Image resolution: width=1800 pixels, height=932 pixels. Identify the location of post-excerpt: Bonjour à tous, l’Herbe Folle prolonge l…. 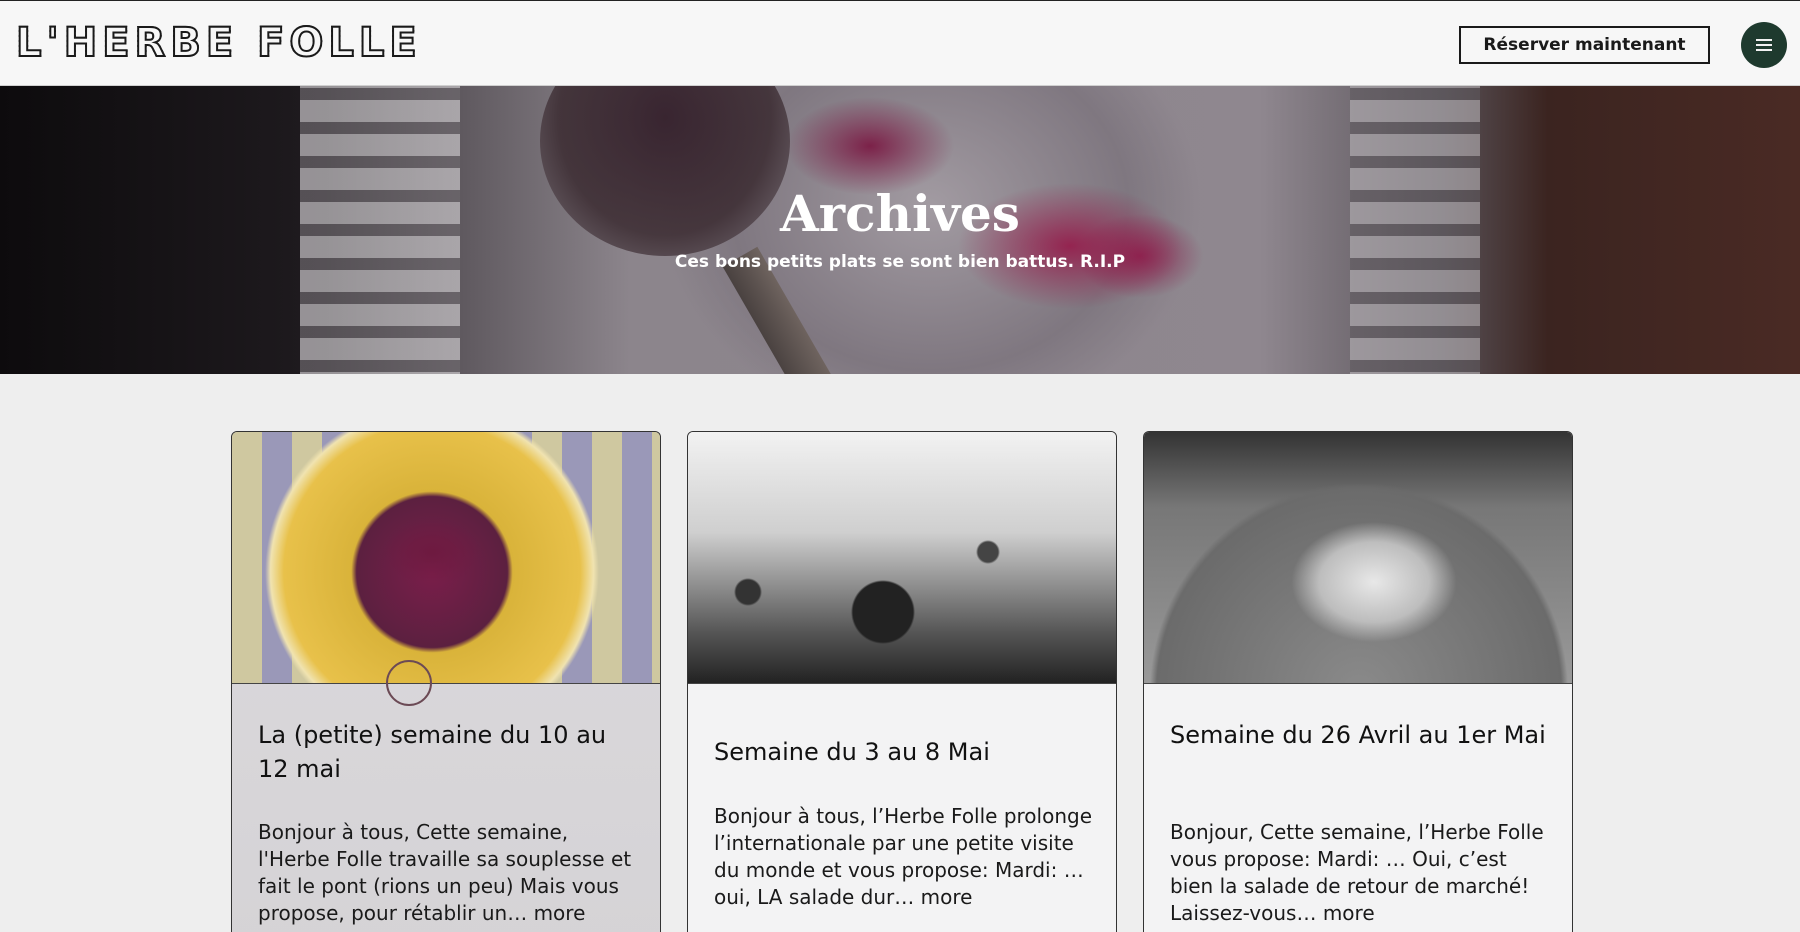
(906, 857).